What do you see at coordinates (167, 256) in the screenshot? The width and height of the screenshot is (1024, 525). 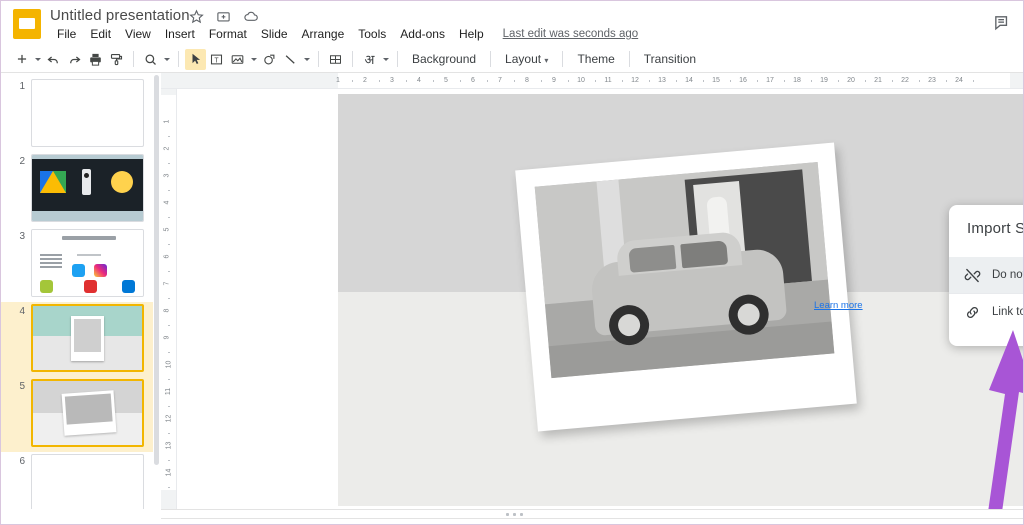 I see `ruler-tick-label: 6` at bounding box center [167, 256].